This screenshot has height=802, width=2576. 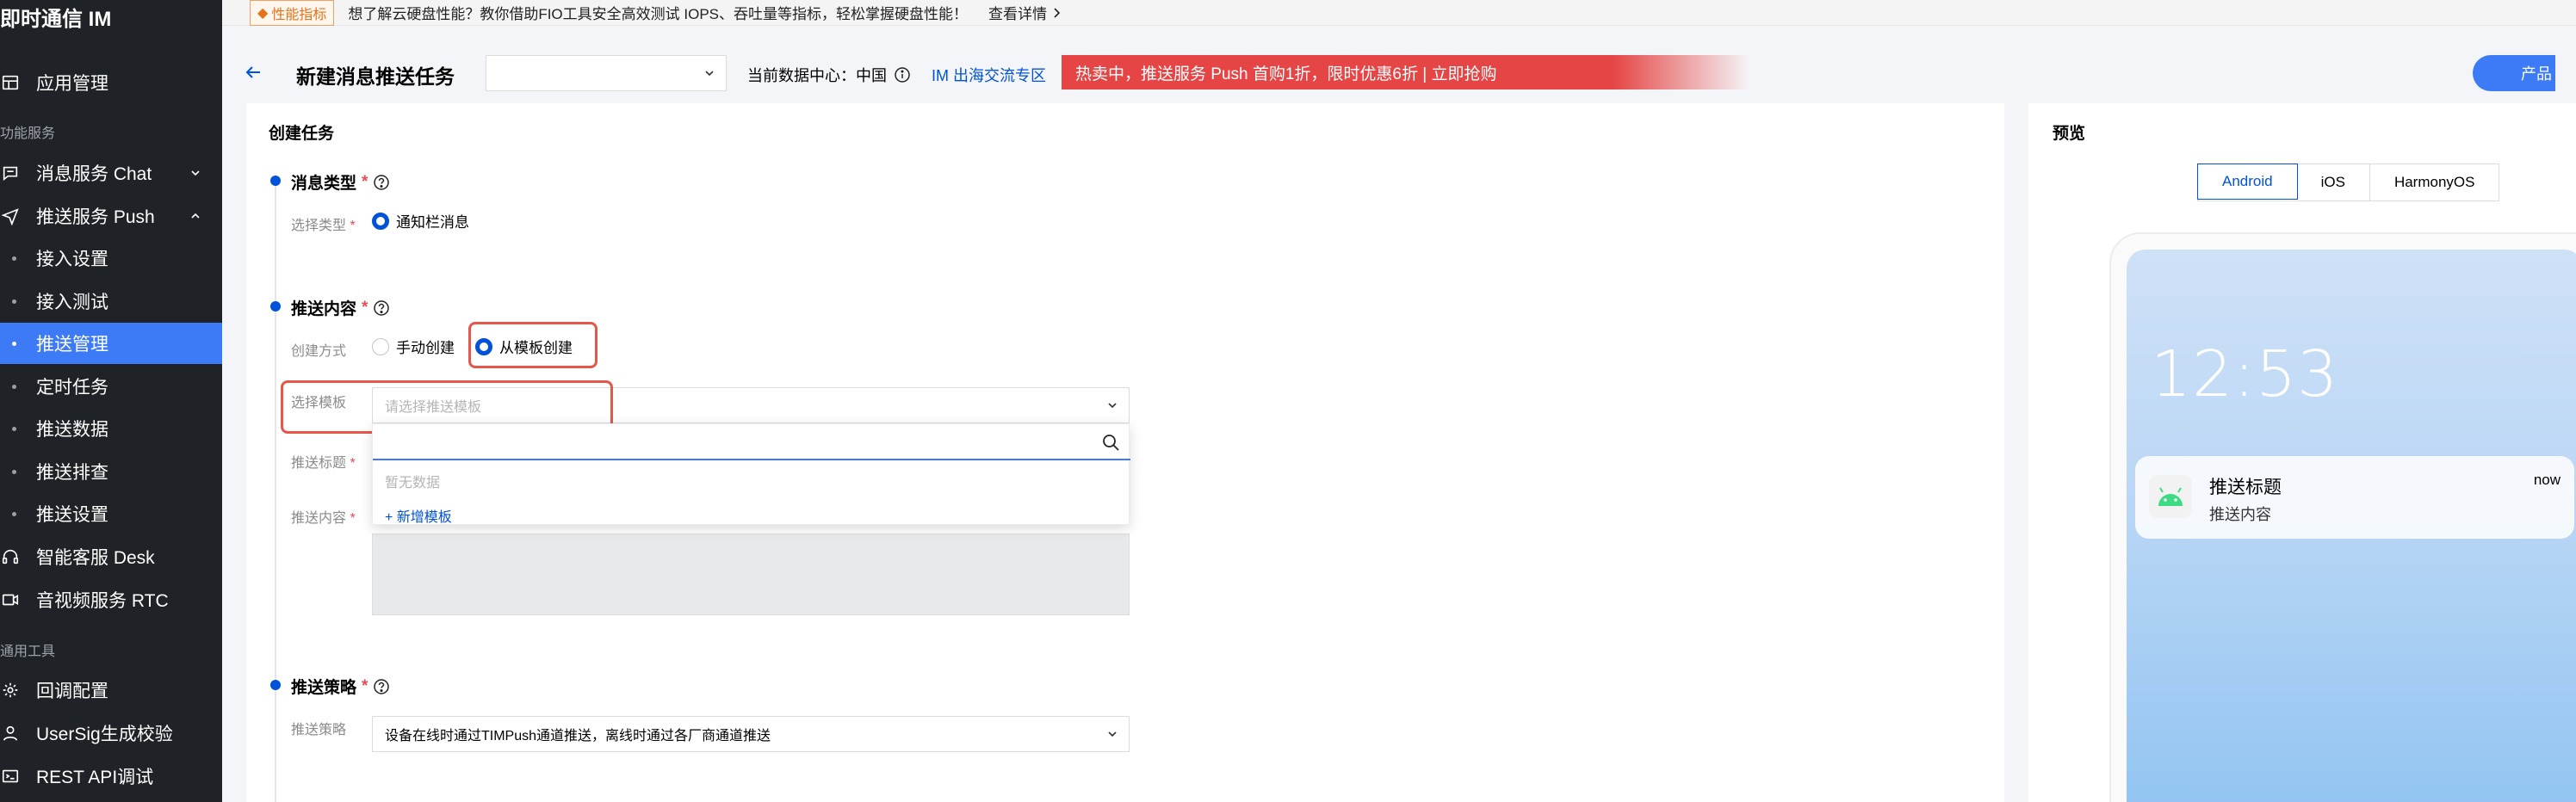 I want to click on add-template-link: + 新增模板, so click(x=418, y=515).